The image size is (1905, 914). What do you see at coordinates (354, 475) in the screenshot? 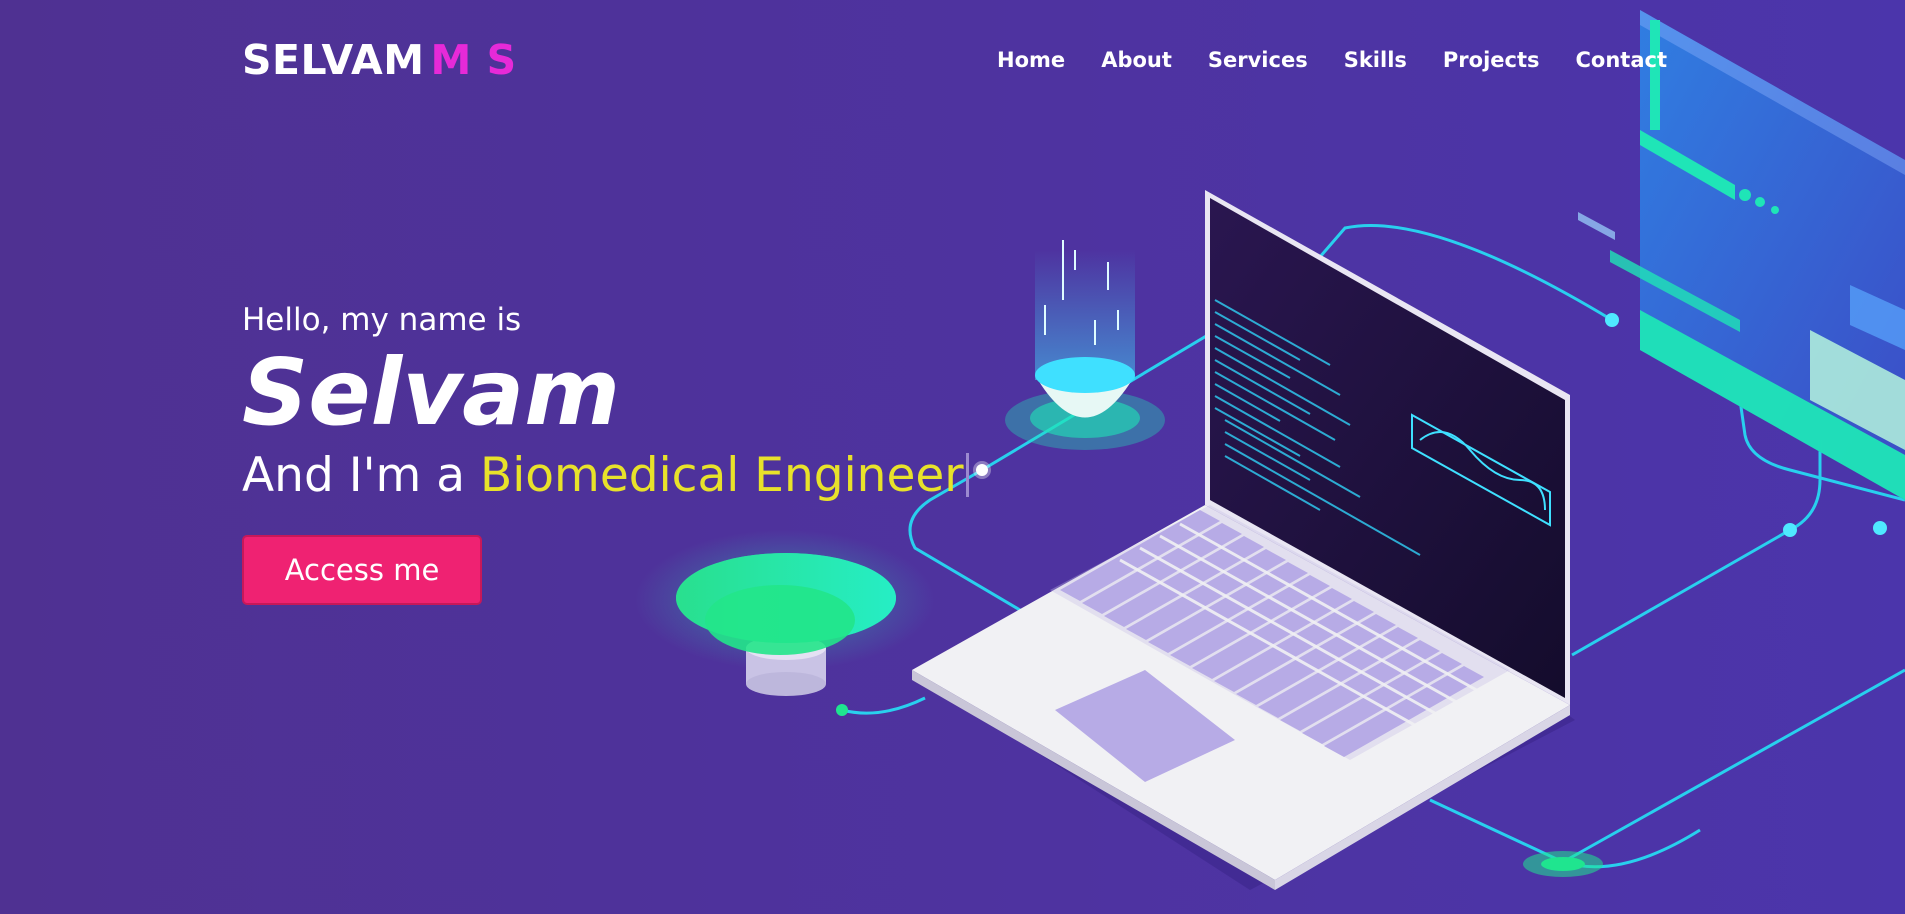
I see `hero-role-prefix: And I'm a` at bounding box center [354, 475].